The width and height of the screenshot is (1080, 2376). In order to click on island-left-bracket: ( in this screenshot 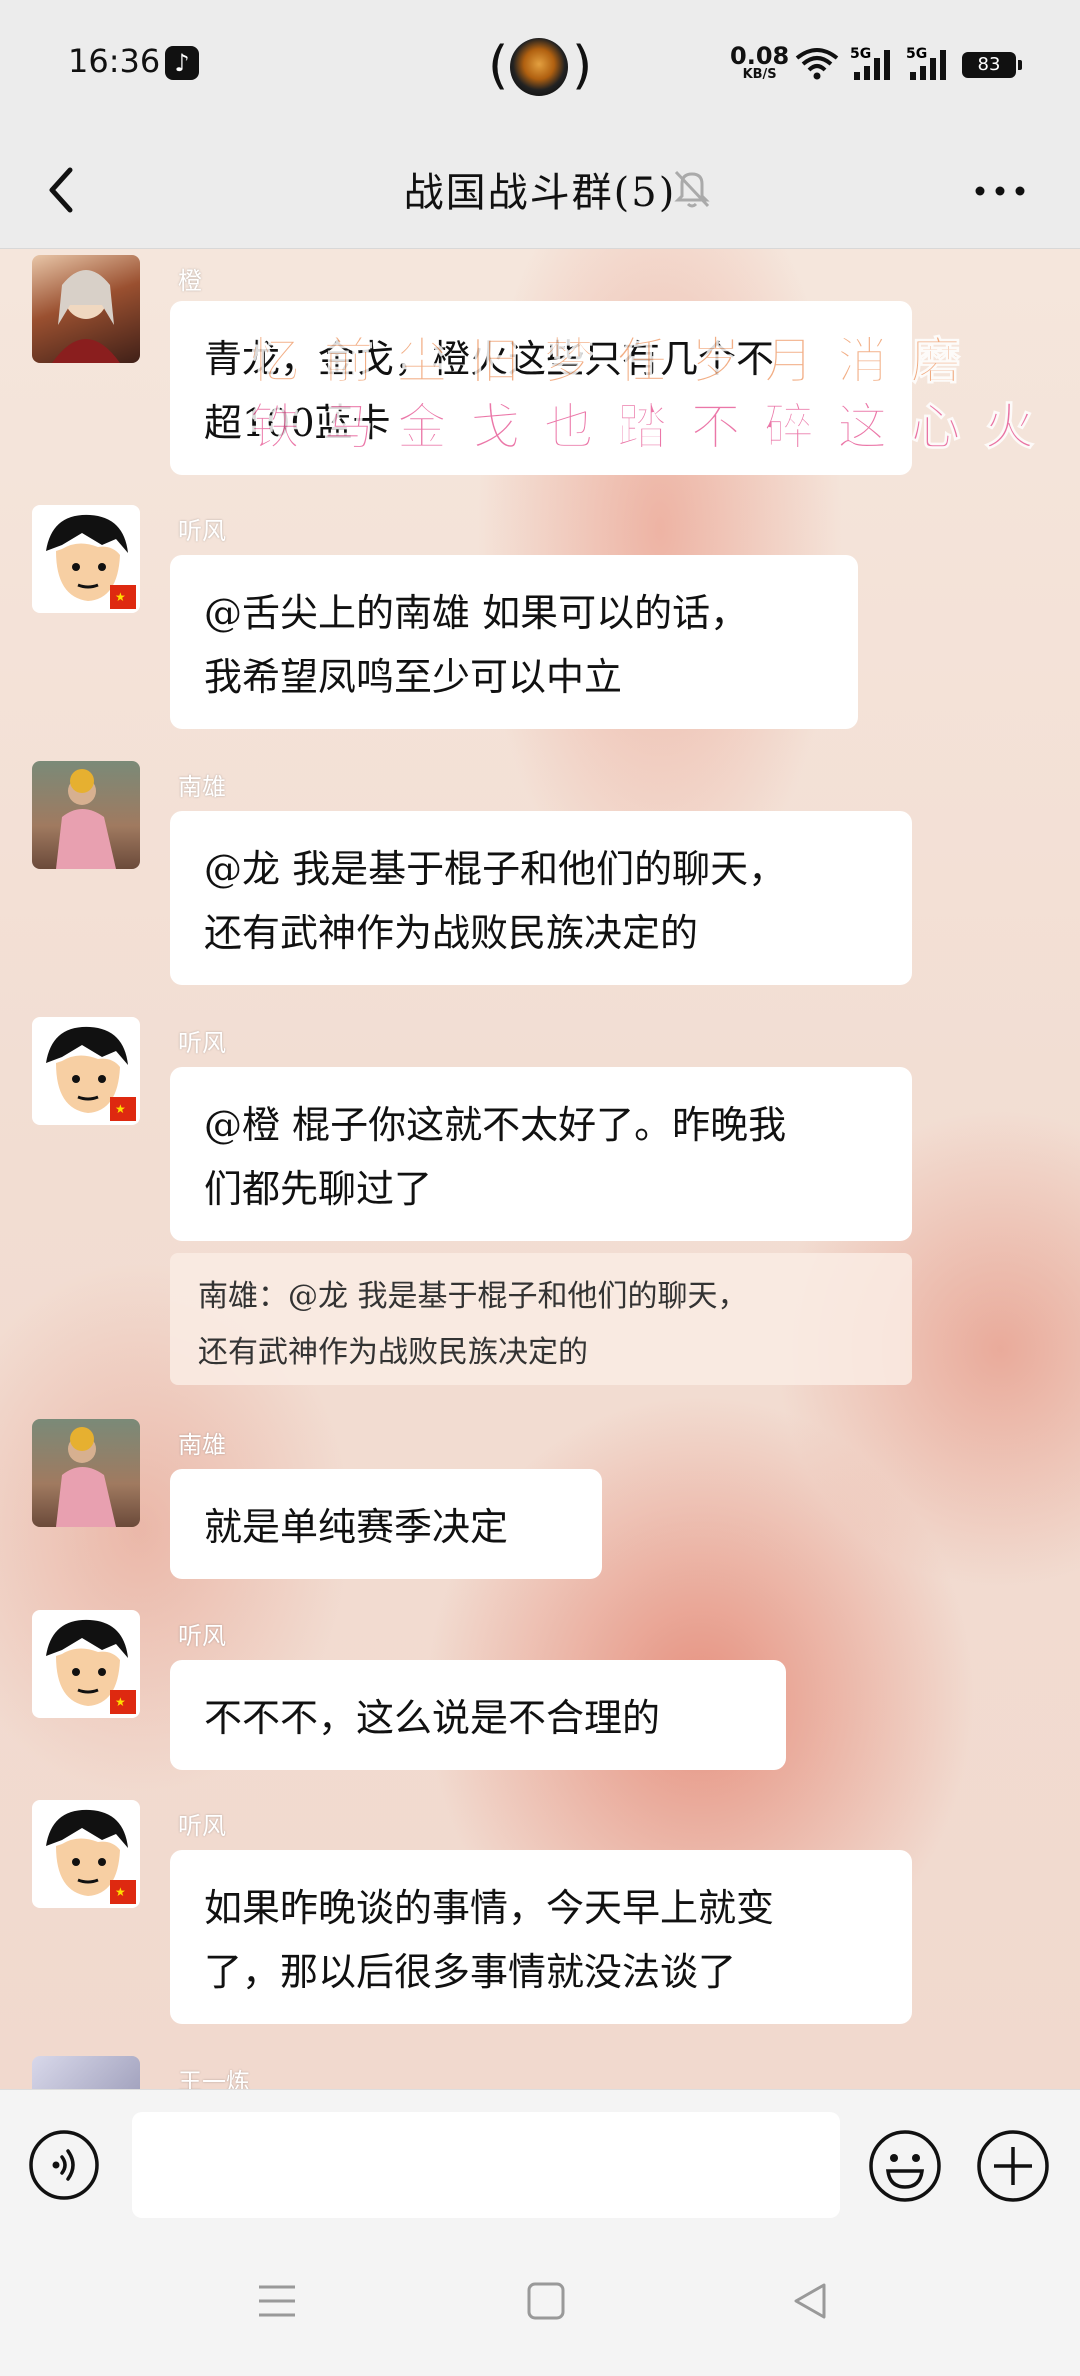, I will do `click(498, 66)`.